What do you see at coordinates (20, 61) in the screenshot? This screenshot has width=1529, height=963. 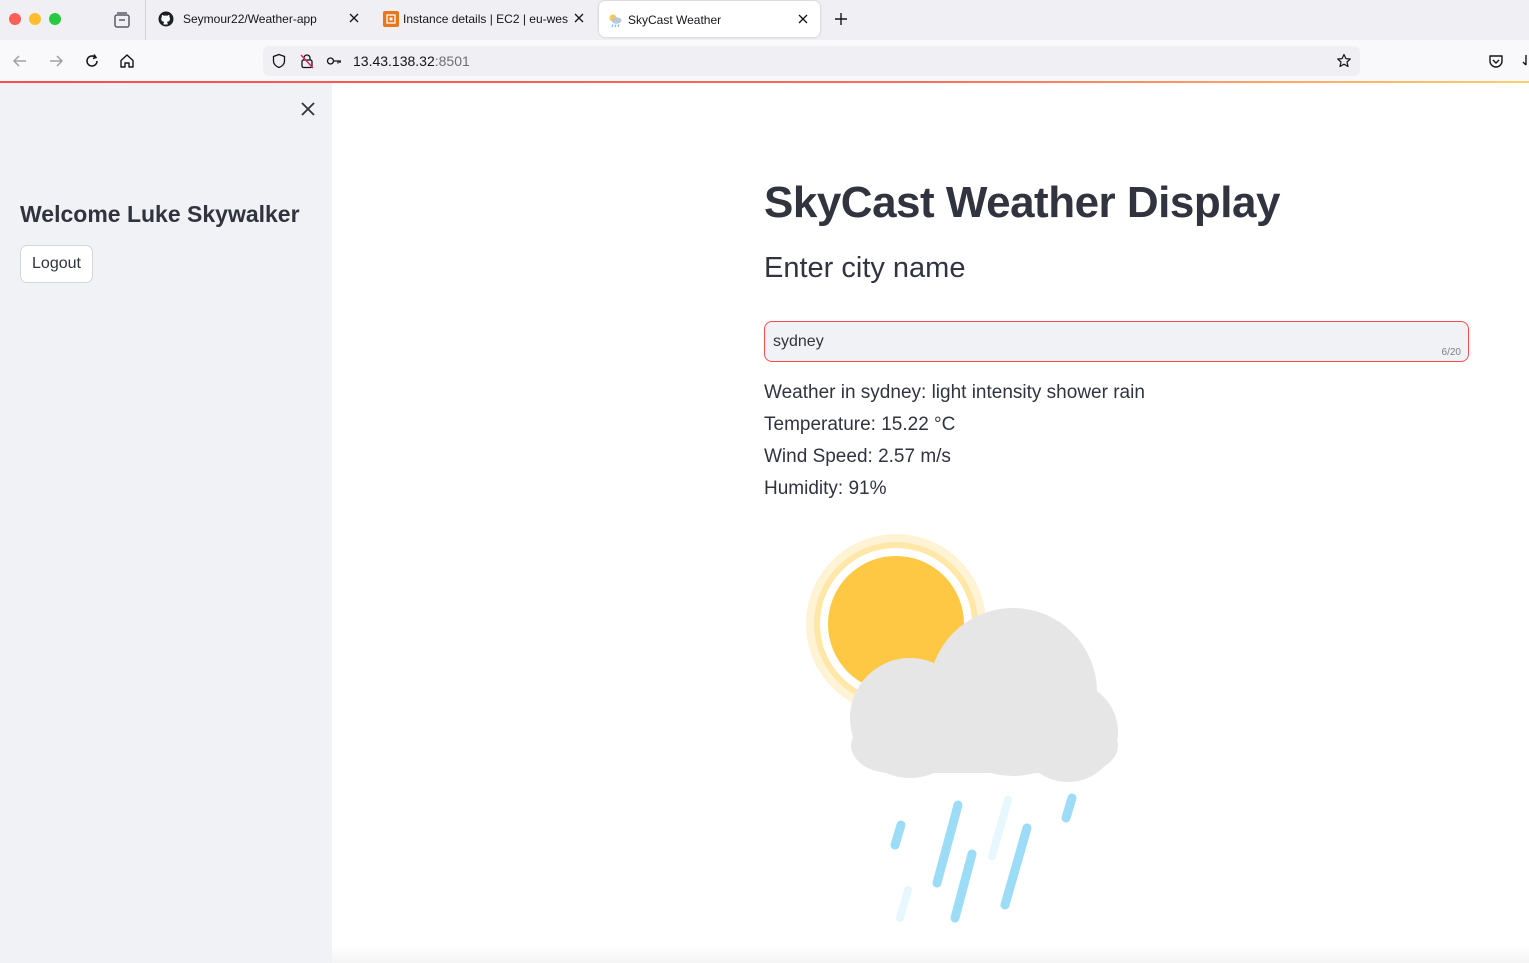 I see `back-arrow-icon` at bounding box center [20, 61].